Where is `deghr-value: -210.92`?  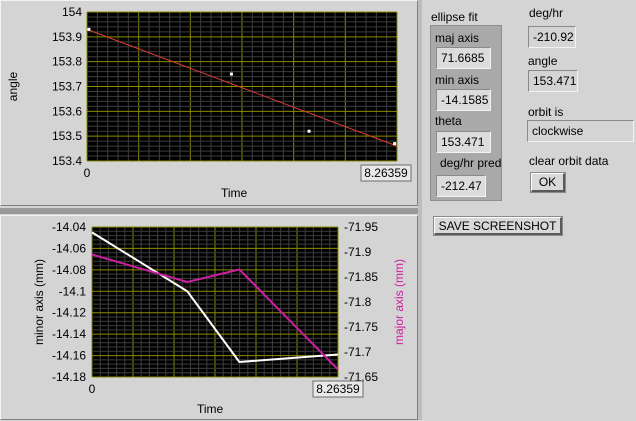
deghr-value: -210.92 is located at coordinates (552, 37).